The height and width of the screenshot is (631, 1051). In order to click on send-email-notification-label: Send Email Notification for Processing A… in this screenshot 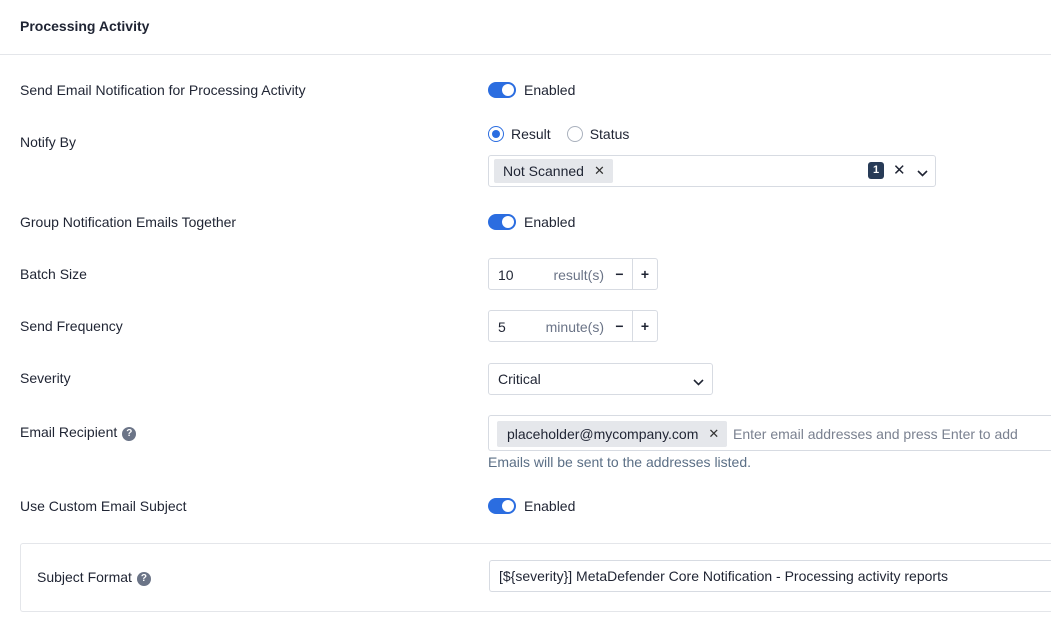, I will do `click(163, 90)`.